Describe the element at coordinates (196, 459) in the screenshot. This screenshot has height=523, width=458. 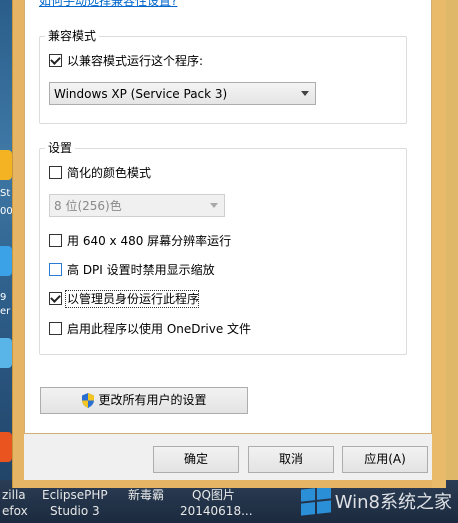
I see `ok-button: 确定` at that location.